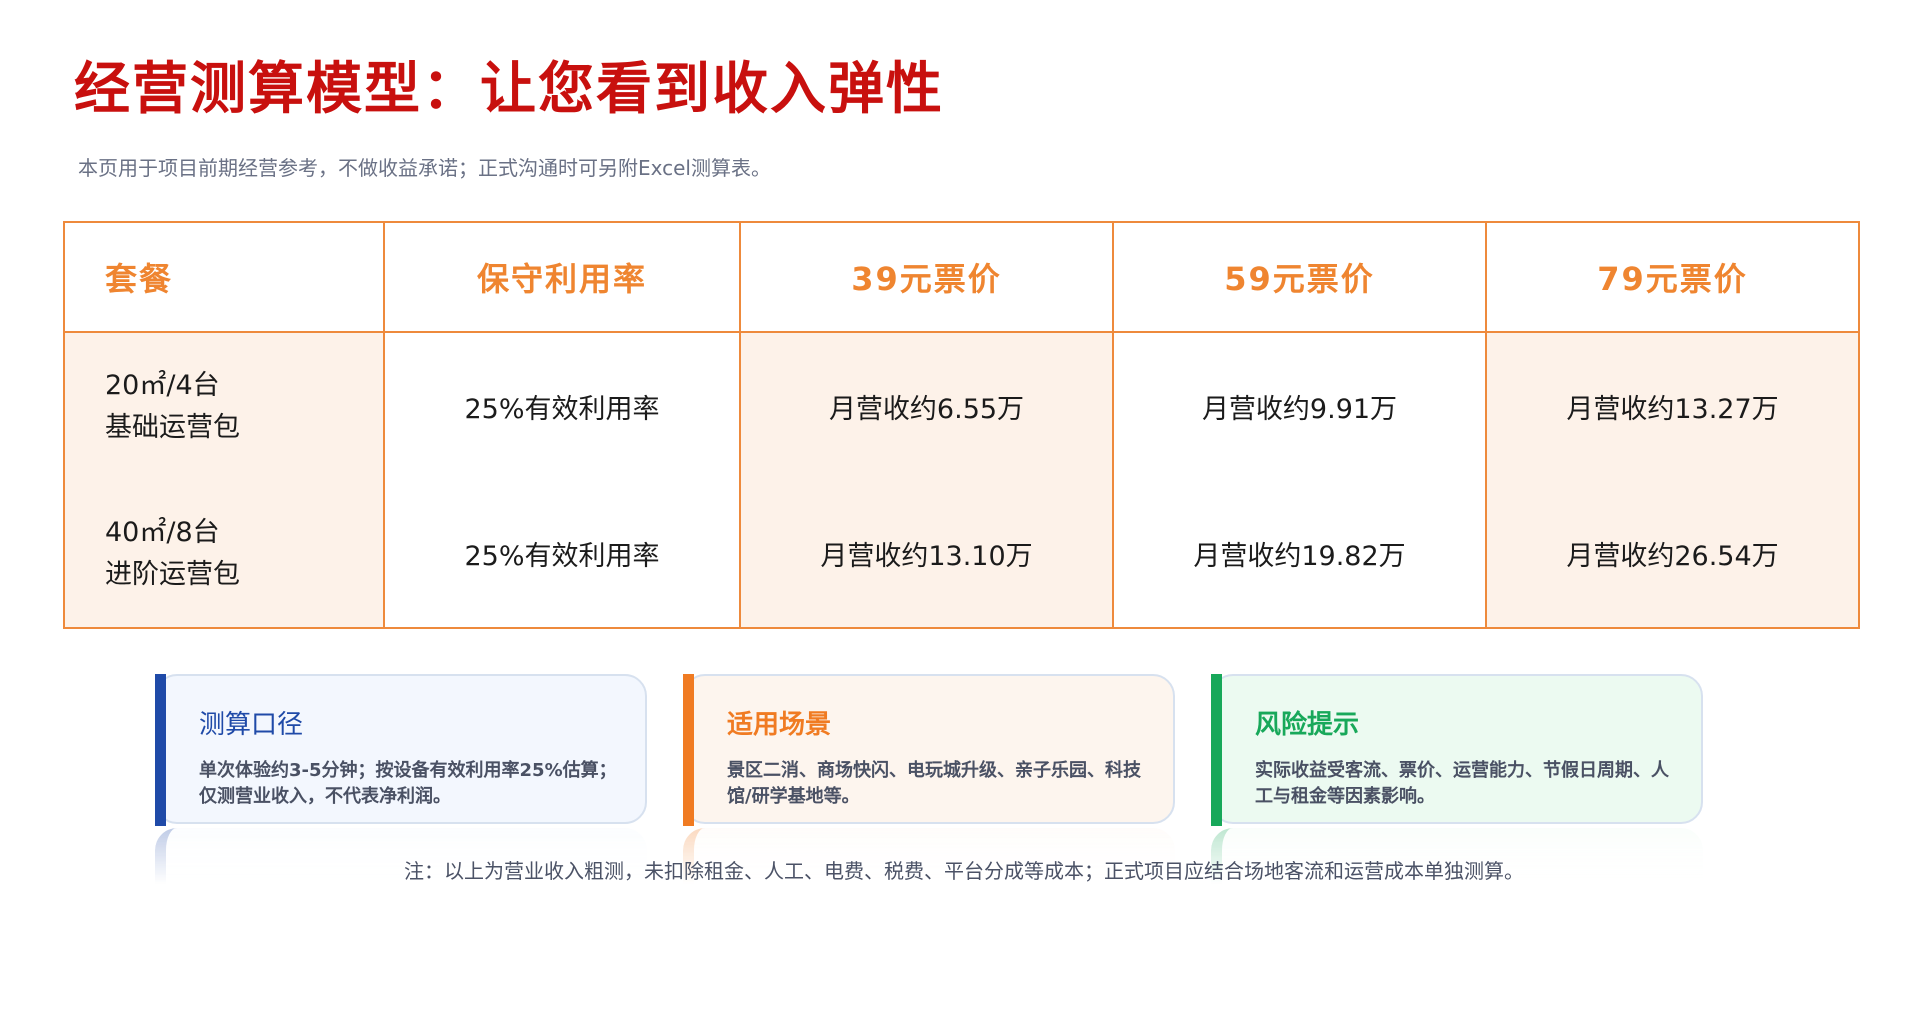 The image size is (1928, 1023). I want to click on page-subtitle: 本页用于项目前期经营参考，不做收益承诺；正式沟通时可另附Excel测算表。, so click(424, 168).